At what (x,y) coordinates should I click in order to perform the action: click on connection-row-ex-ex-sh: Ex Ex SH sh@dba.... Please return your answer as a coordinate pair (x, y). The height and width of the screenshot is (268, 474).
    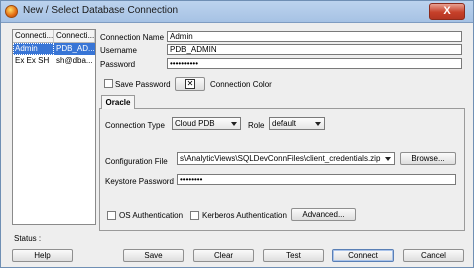
    Looking at the image, I should click on (54, 61).